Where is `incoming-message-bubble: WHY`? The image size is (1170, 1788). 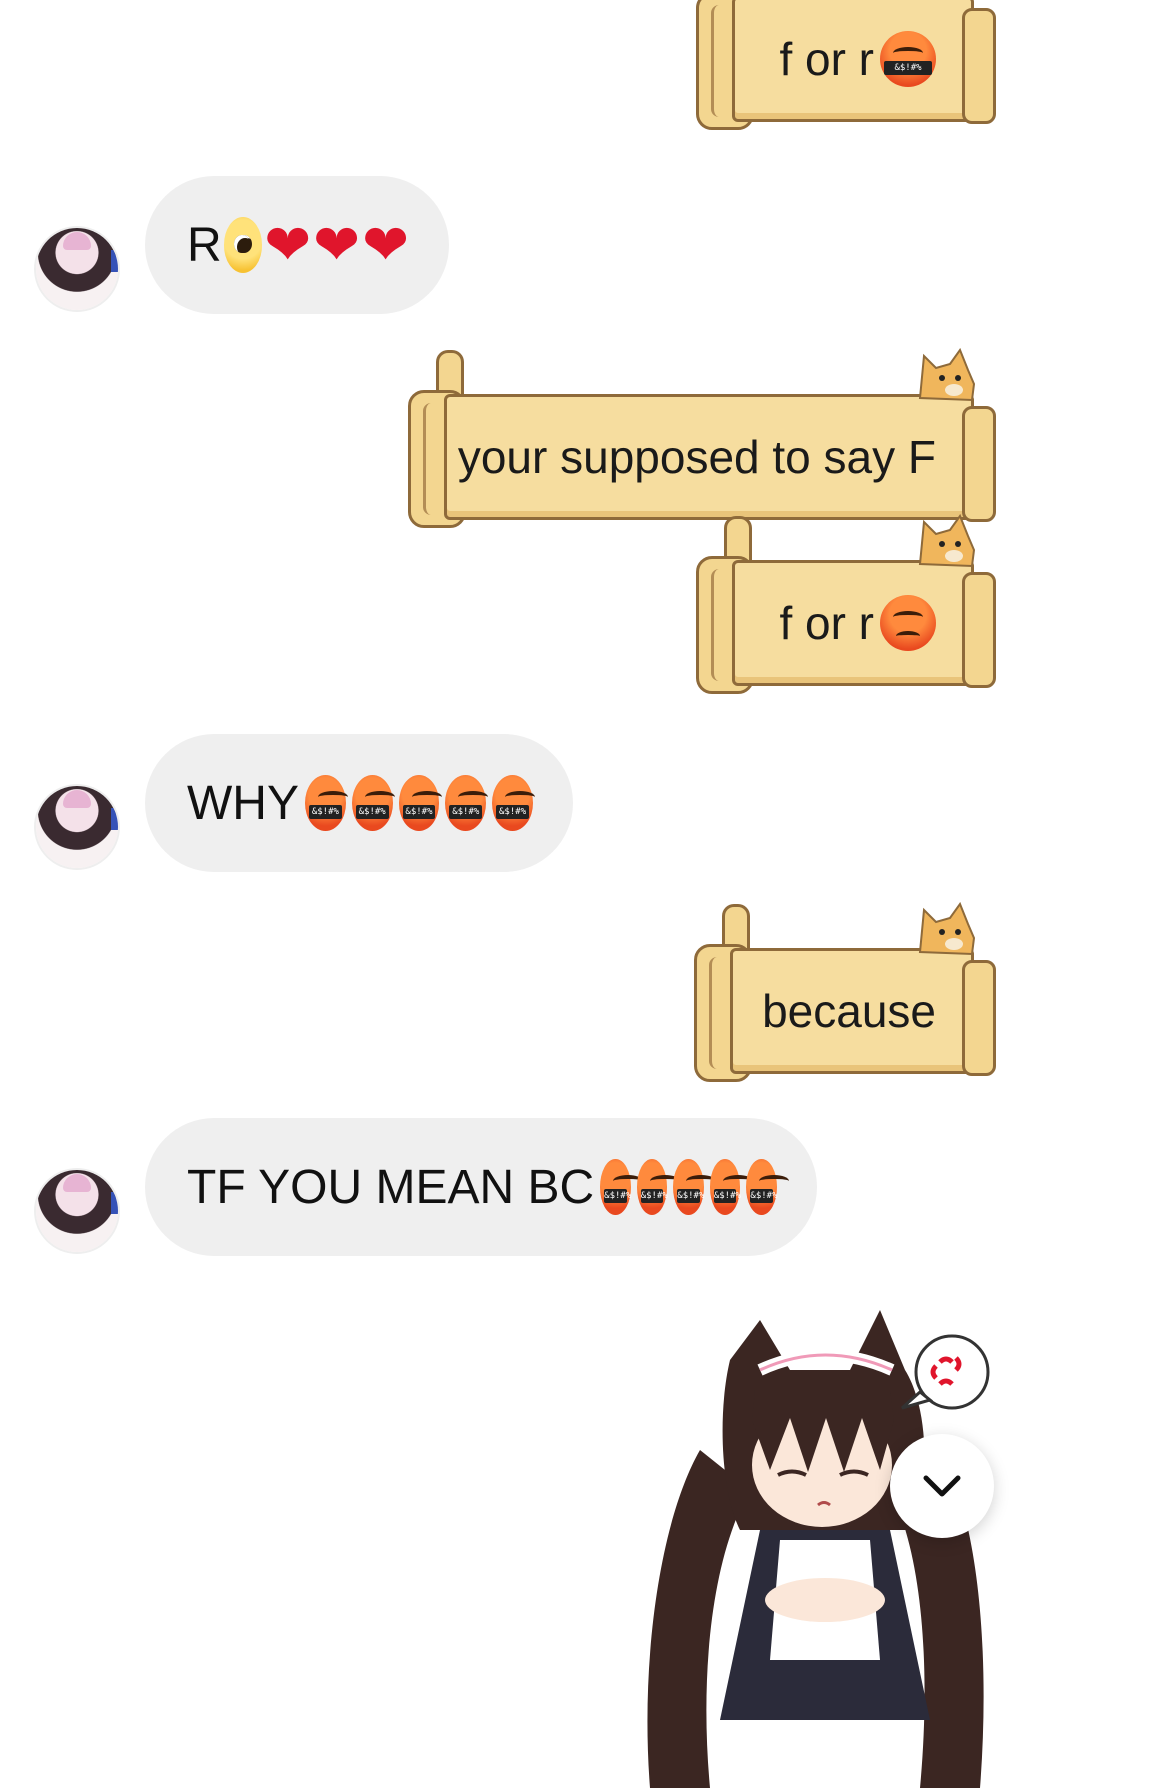
incoming-message-bubble: WHY is located at coordinates (359, 803).